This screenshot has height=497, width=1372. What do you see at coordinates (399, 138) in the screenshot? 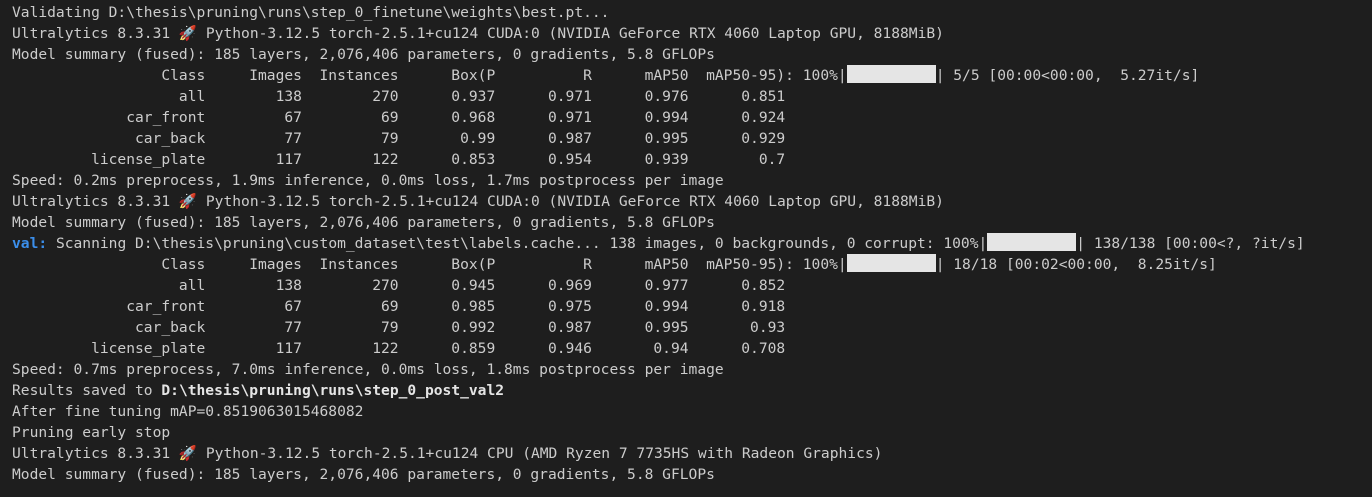
I see `metrics-row: car_back 77 79 0.99 0.987 0.995 0.929` at bounding box center [399, 138].